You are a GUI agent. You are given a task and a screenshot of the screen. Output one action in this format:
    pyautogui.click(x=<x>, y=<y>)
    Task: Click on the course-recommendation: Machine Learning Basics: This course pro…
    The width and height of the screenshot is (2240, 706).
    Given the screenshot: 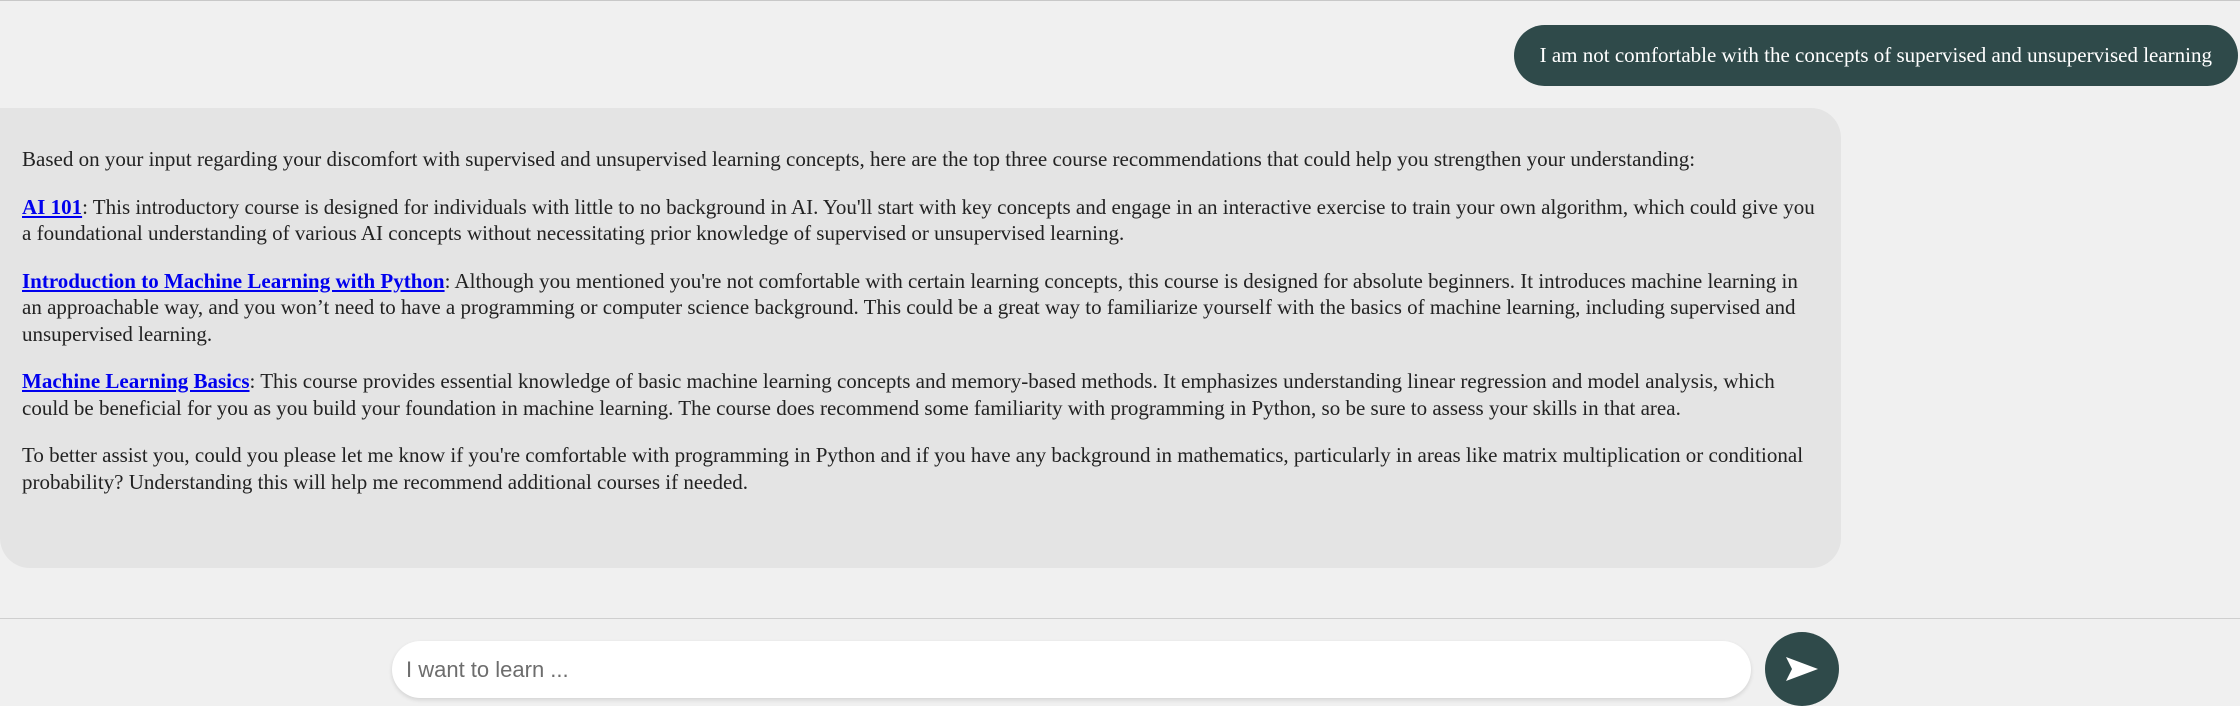 What is the action you would take?
    pyautogui.click(x=920, y=394)
    